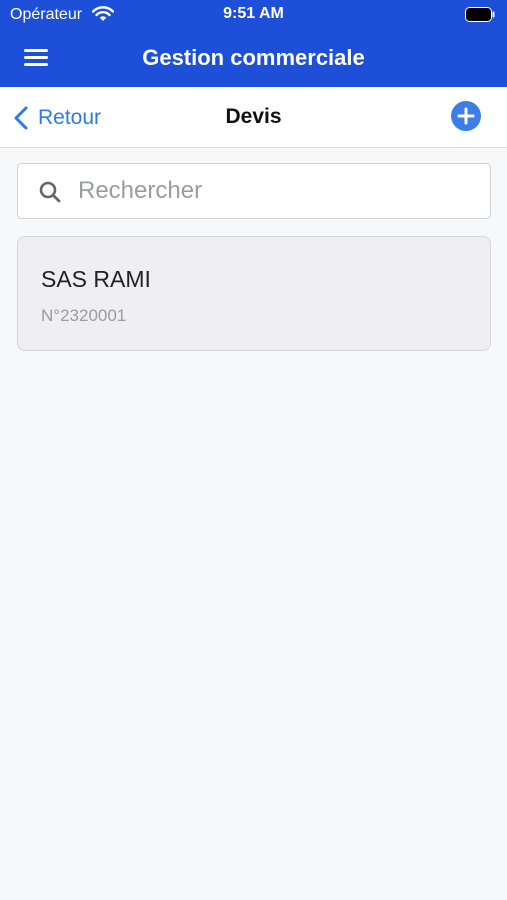 Image resolution: width=507 pixels, height=900 pixels. I want to click on status-time: 9:51 AM, so click(253, 13).